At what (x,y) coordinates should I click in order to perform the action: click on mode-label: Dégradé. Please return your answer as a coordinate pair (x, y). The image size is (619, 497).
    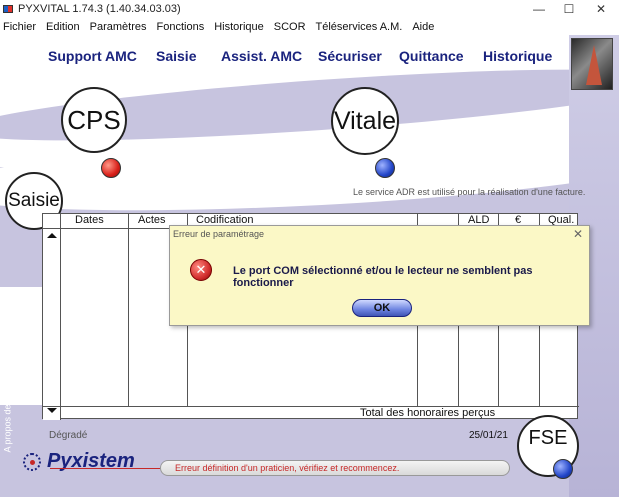
    Looking at the image, I should click on (68, 435).